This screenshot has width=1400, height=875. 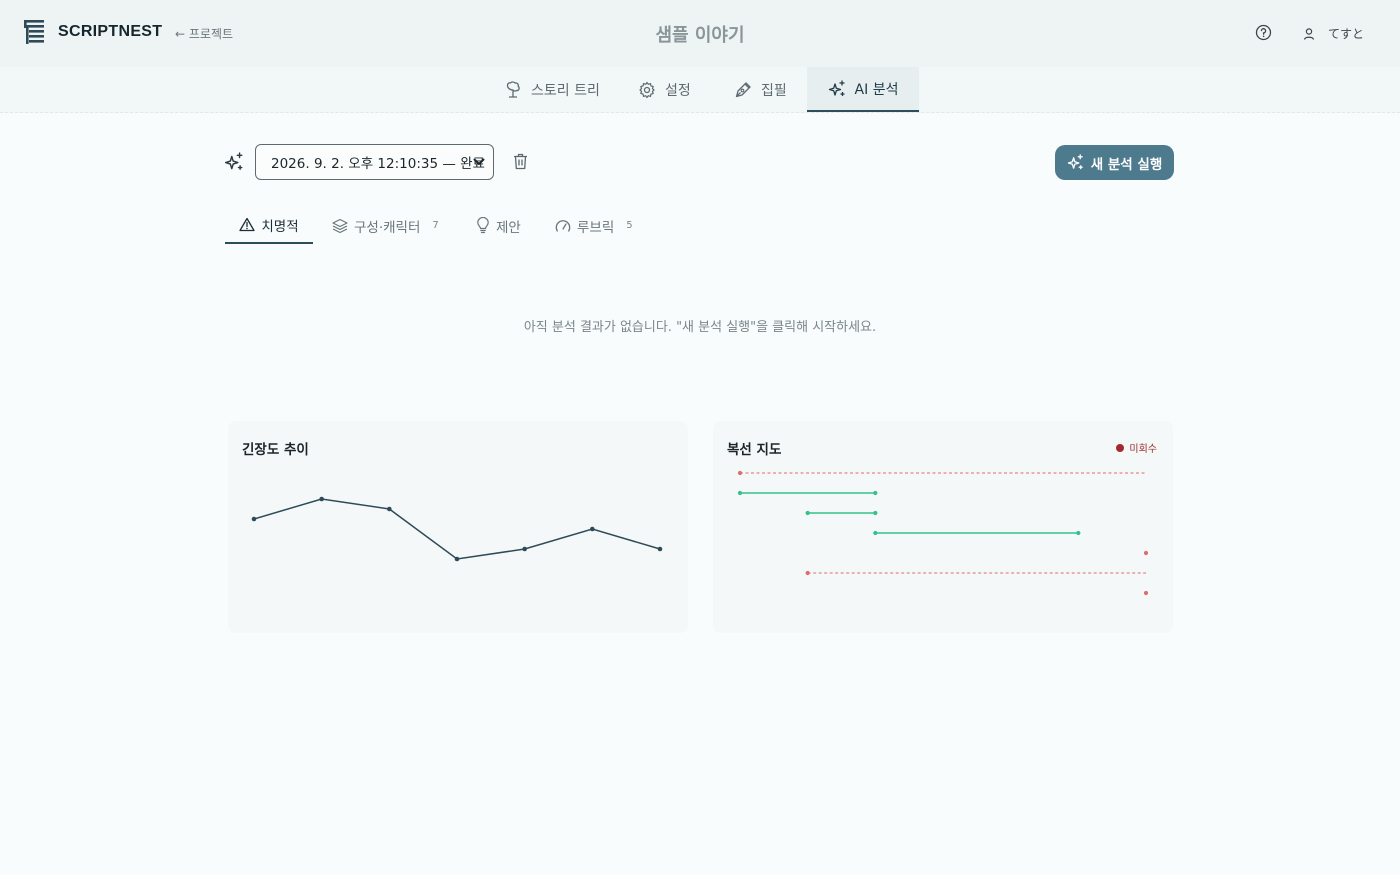 I want to click on gear-icon, so click(x=647, y=89).